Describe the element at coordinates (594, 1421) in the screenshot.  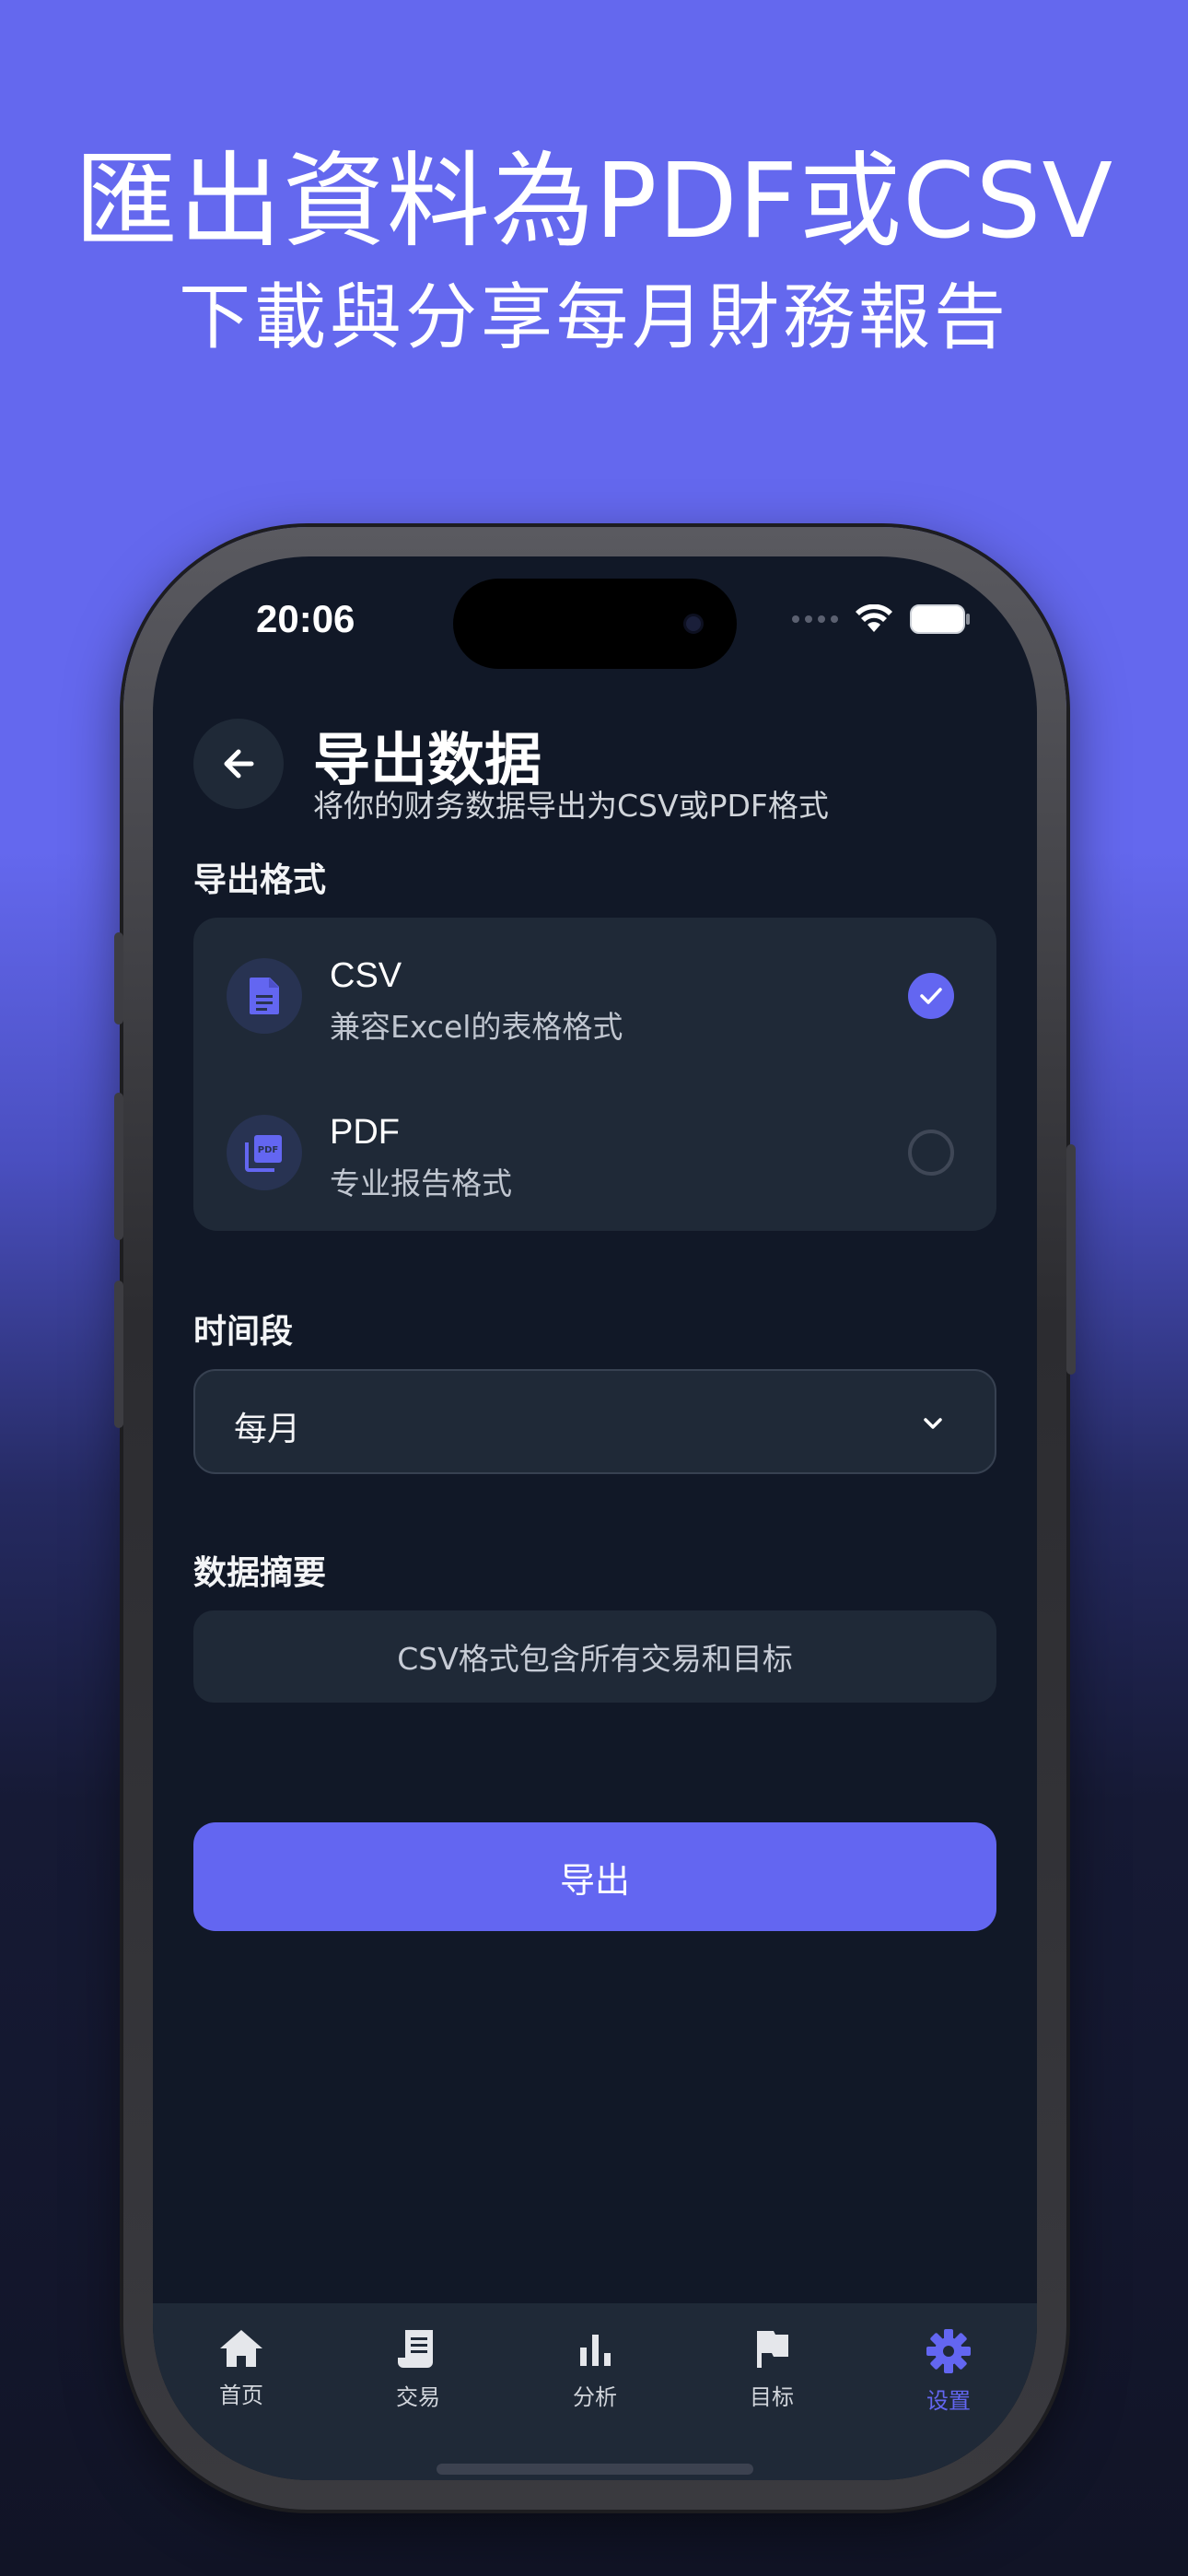
I see `period-select: 每月` at that location.